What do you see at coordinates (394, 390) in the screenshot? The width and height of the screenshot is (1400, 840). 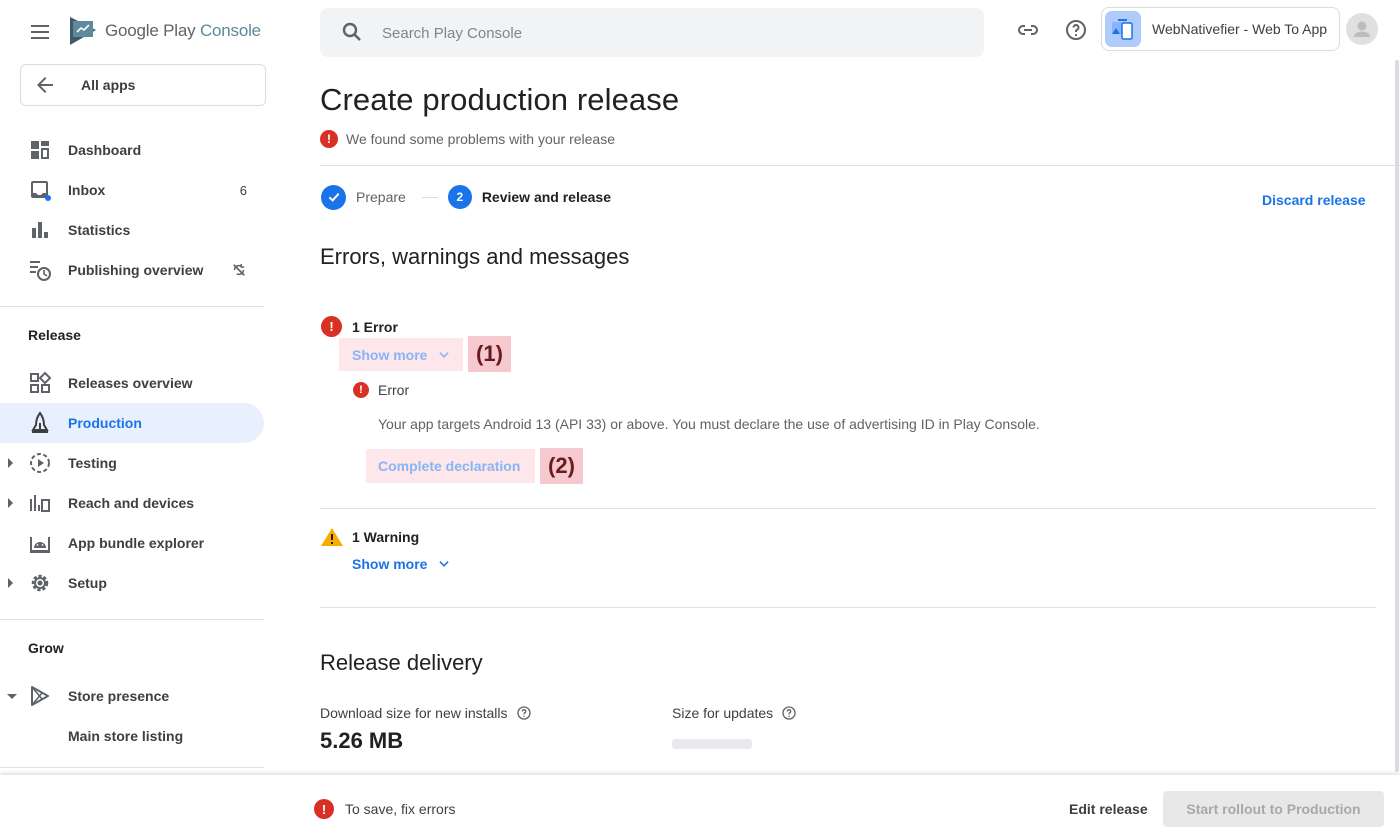 I see `error-item-title: Error` at bounding box center [394, 390].